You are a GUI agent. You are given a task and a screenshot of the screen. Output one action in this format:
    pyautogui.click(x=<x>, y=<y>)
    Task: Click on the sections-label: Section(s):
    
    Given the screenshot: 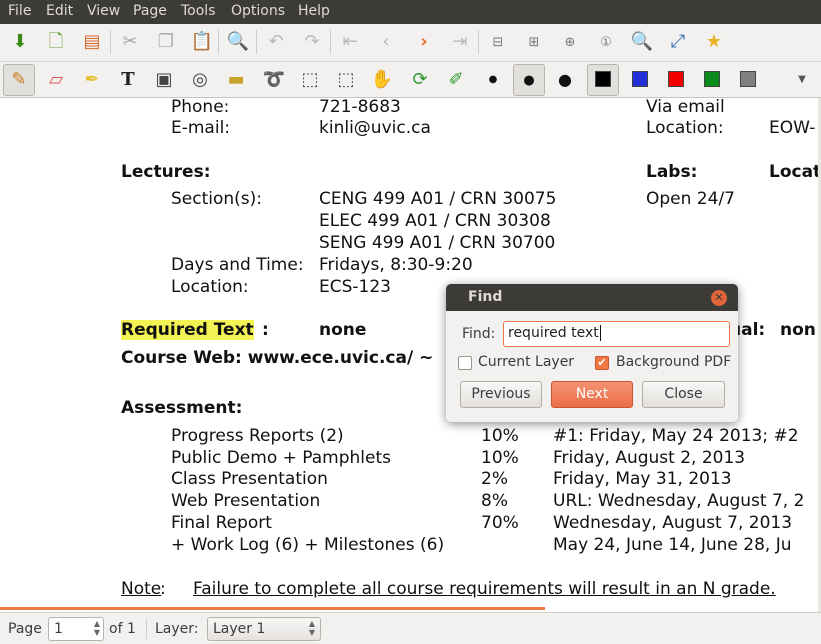 What is the action you would take?
    pyautogui.click(x=217, y=199)
    